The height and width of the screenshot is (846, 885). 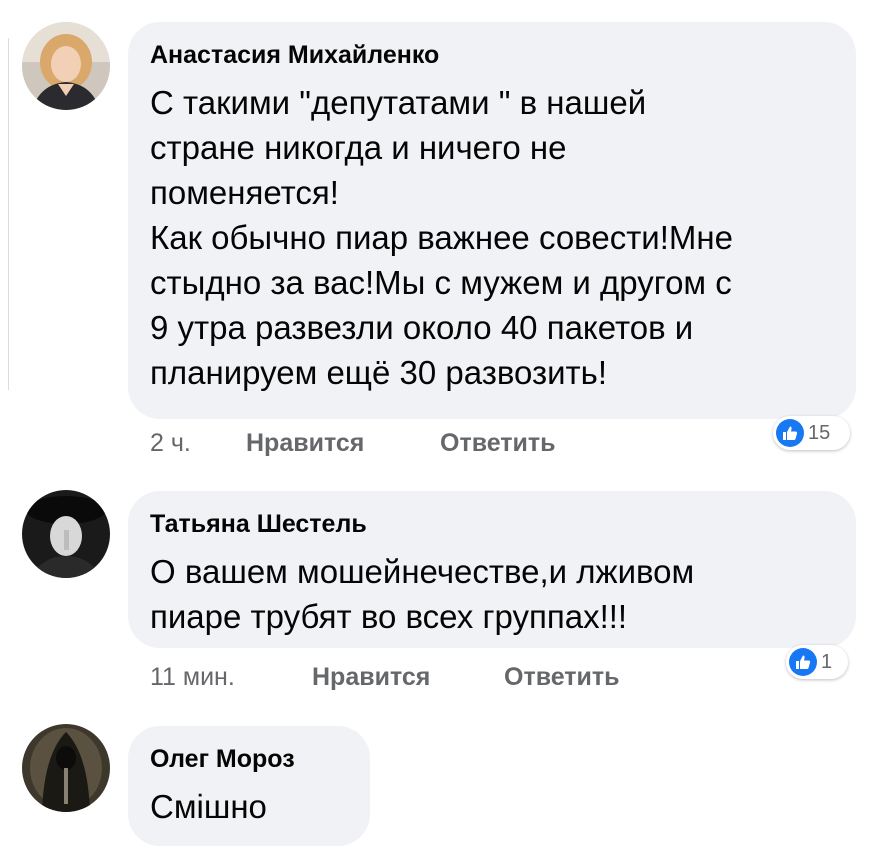 What do you see at coordinates (819, 432) in the screenshot?
I see `reaction-count: 15` at bounding box center [819, 432].